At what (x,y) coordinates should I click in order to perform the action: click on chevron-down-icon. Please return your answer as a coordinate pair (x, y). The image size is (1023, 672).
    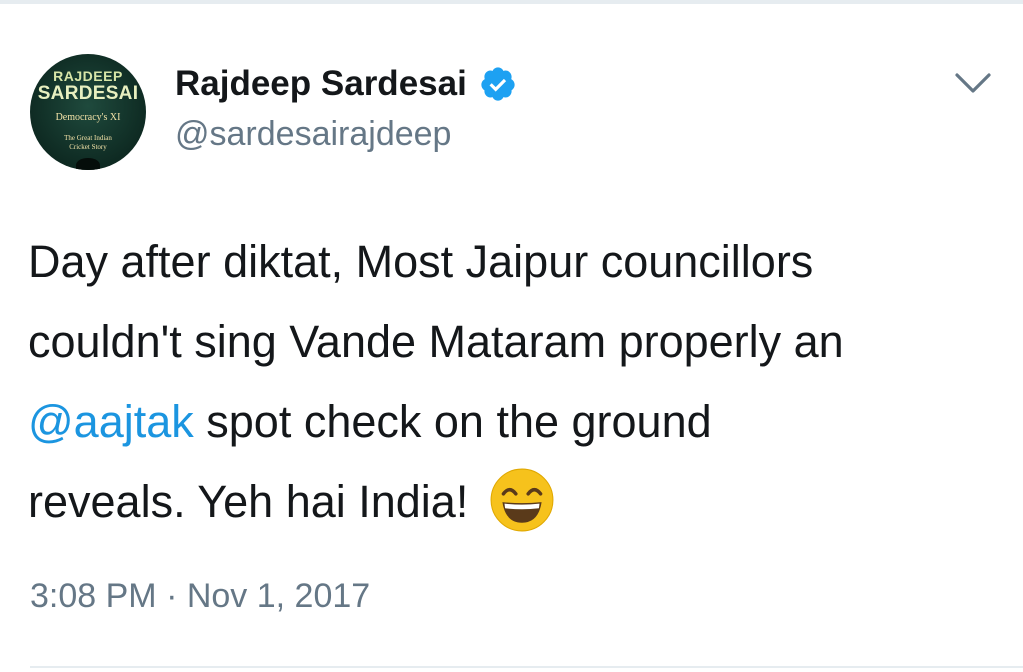
    Looking at the image, I should click on (973, 83).